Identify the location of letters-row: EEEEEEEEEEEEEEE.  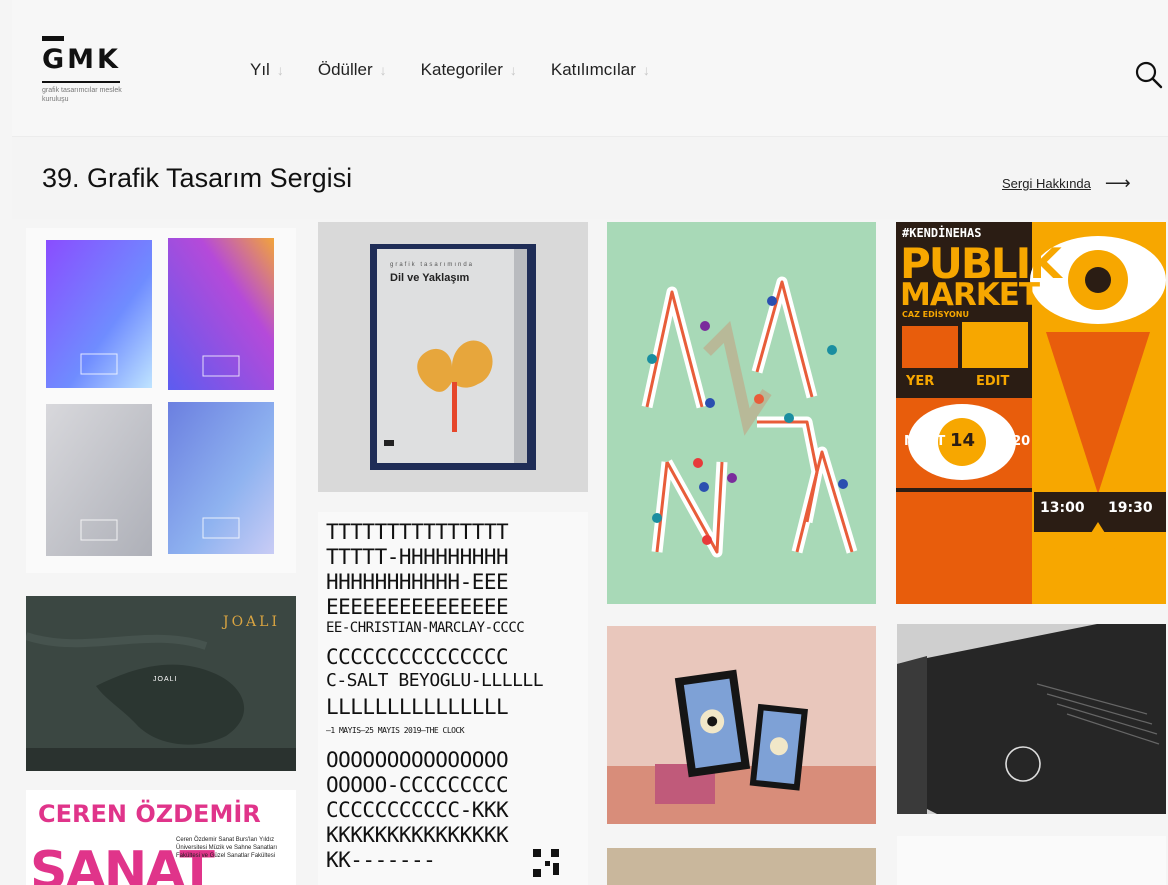
(417, 607).